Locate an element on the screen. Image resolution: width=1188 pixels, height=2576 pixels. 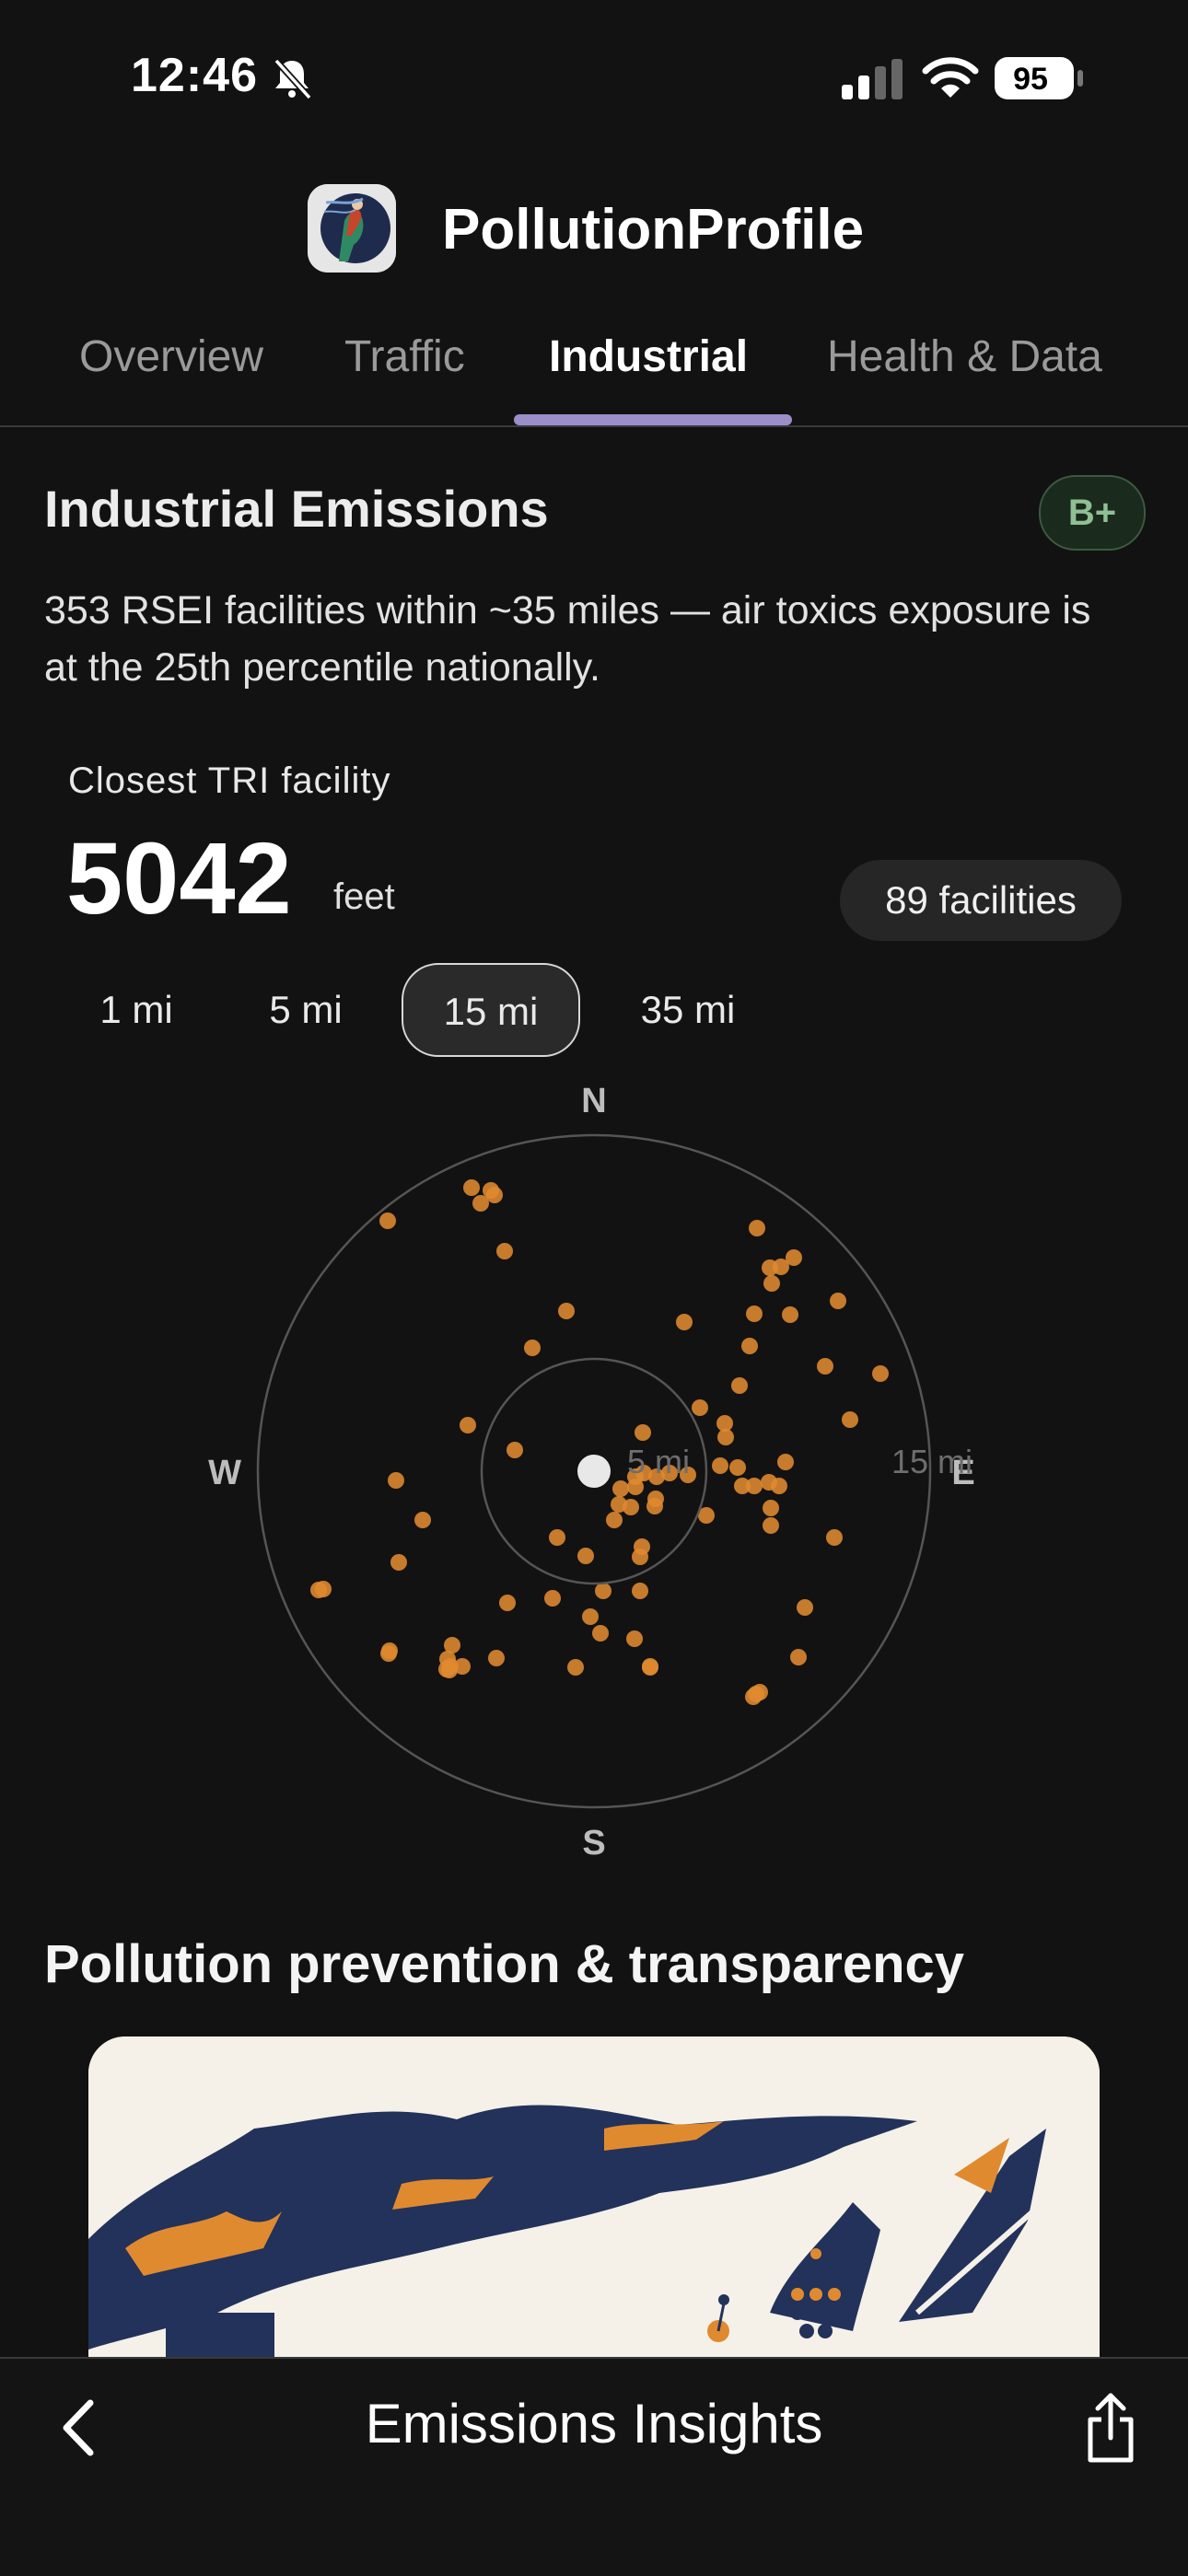
app-header: PollutionProfile is located at coordinates (594, 230).